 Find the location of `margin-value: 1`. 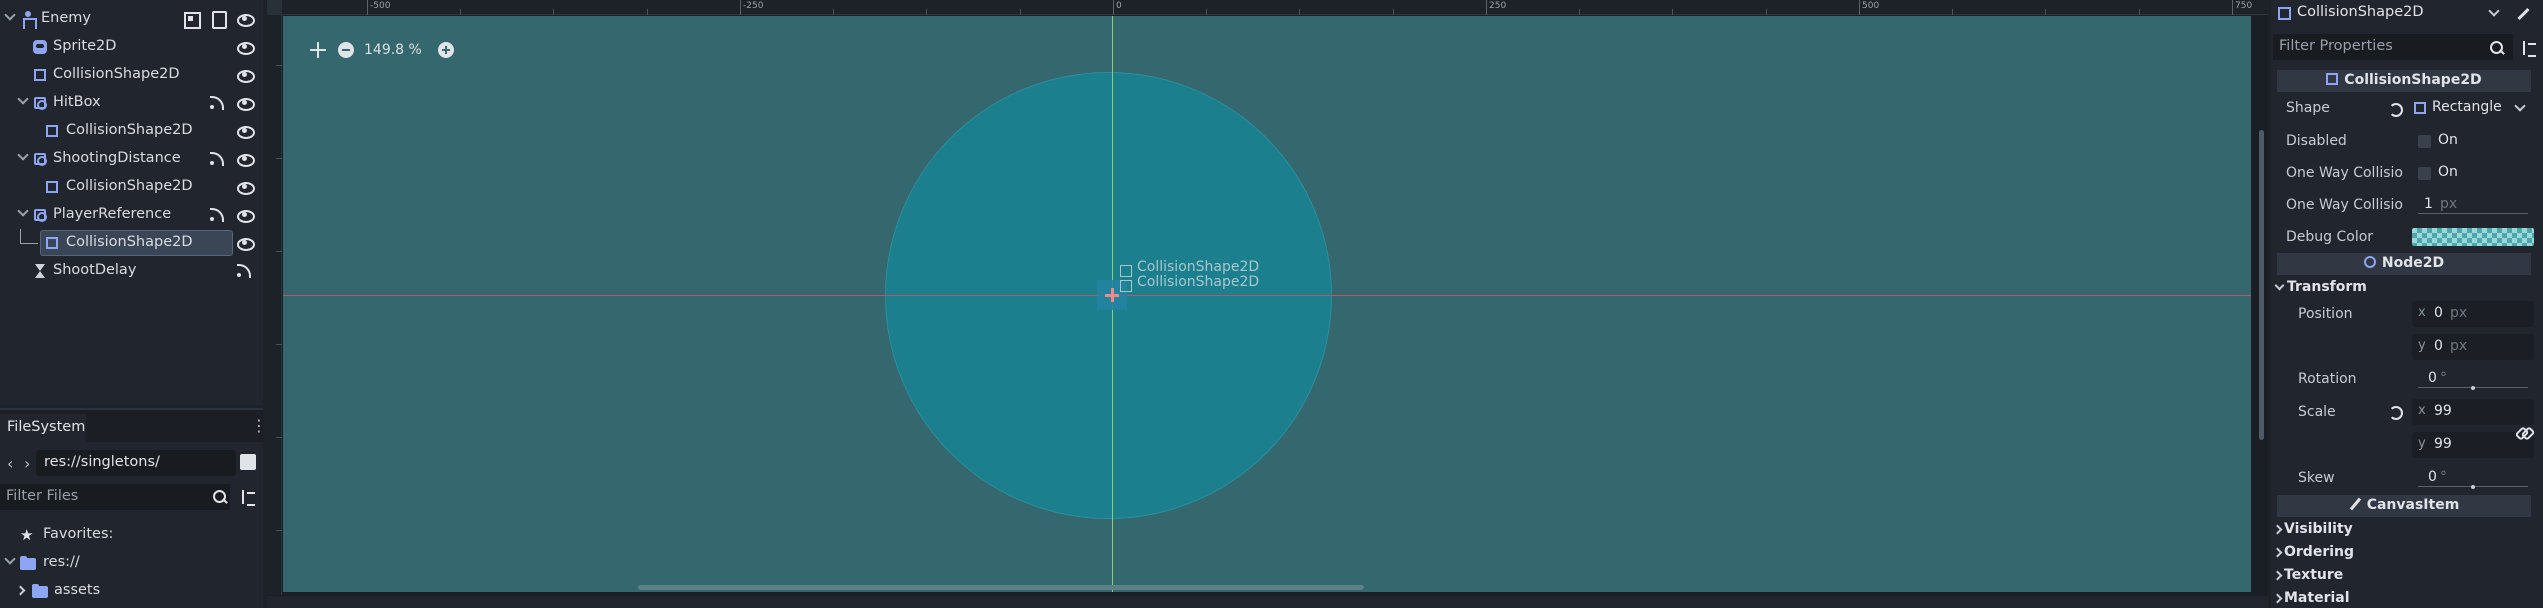

margin-value: 1 is located at coordinates (2428, 204).